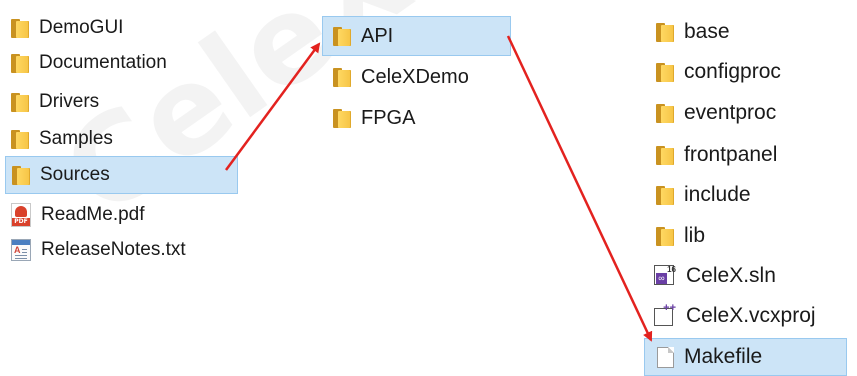 This screenshot has height=376, width=857. I want to click on arrow-sources-to-api, so click(272, 106).